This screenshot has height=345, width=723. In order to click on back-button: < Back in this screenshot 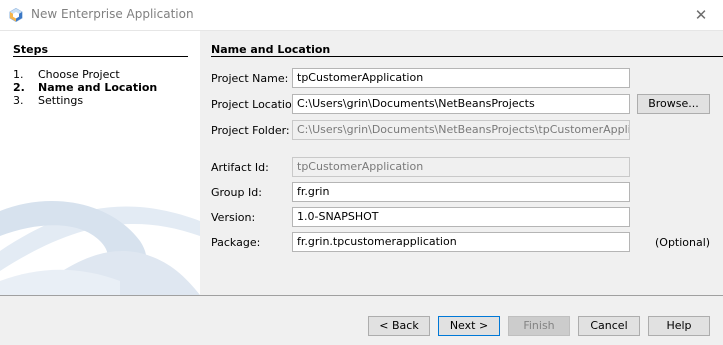, I will do `click(399, 326)`.